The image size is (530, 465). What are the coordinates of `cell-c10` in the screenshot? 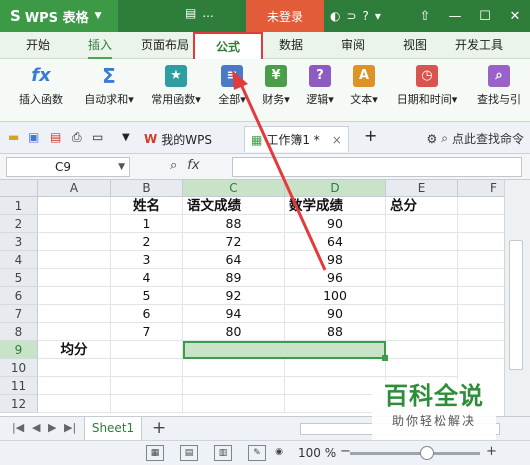 It's located at (234, 368).